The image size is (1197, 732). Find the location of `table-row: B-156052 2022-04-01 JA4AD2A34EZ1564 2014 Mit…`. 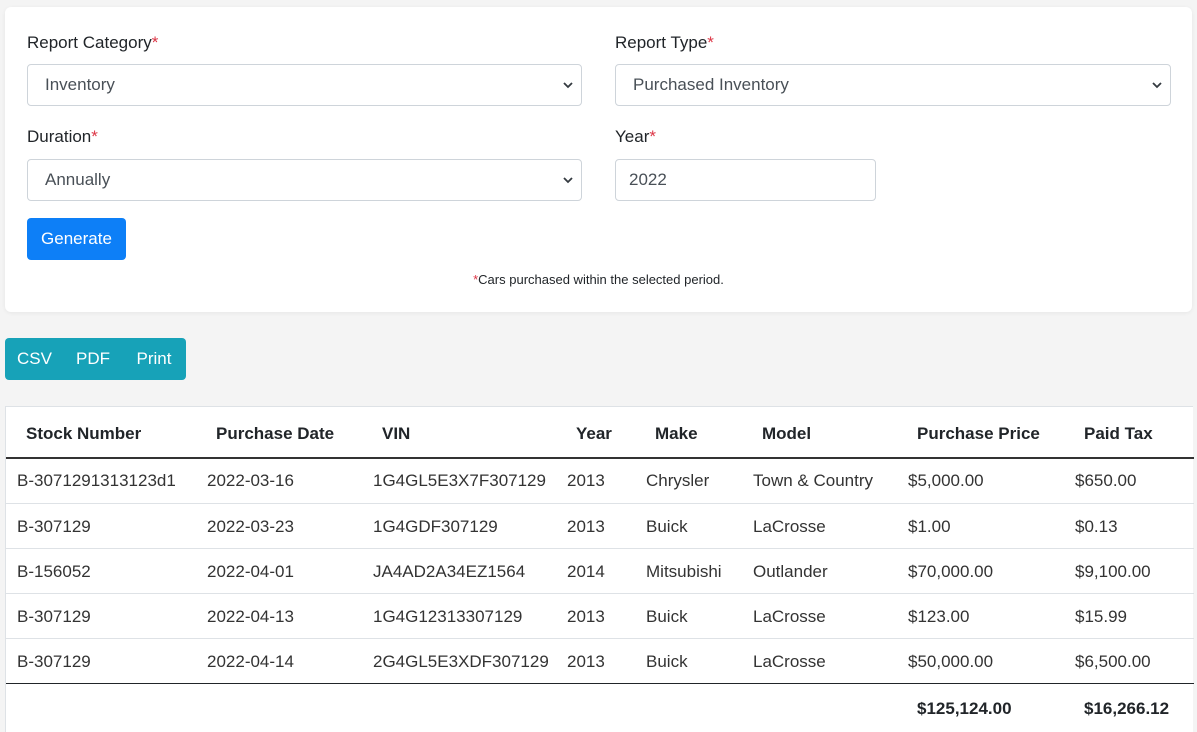

table-row: B-156052 2022-04-01 JA4AD2A34EZ1564 2014 Mit… is located at coordinates (600, 570).